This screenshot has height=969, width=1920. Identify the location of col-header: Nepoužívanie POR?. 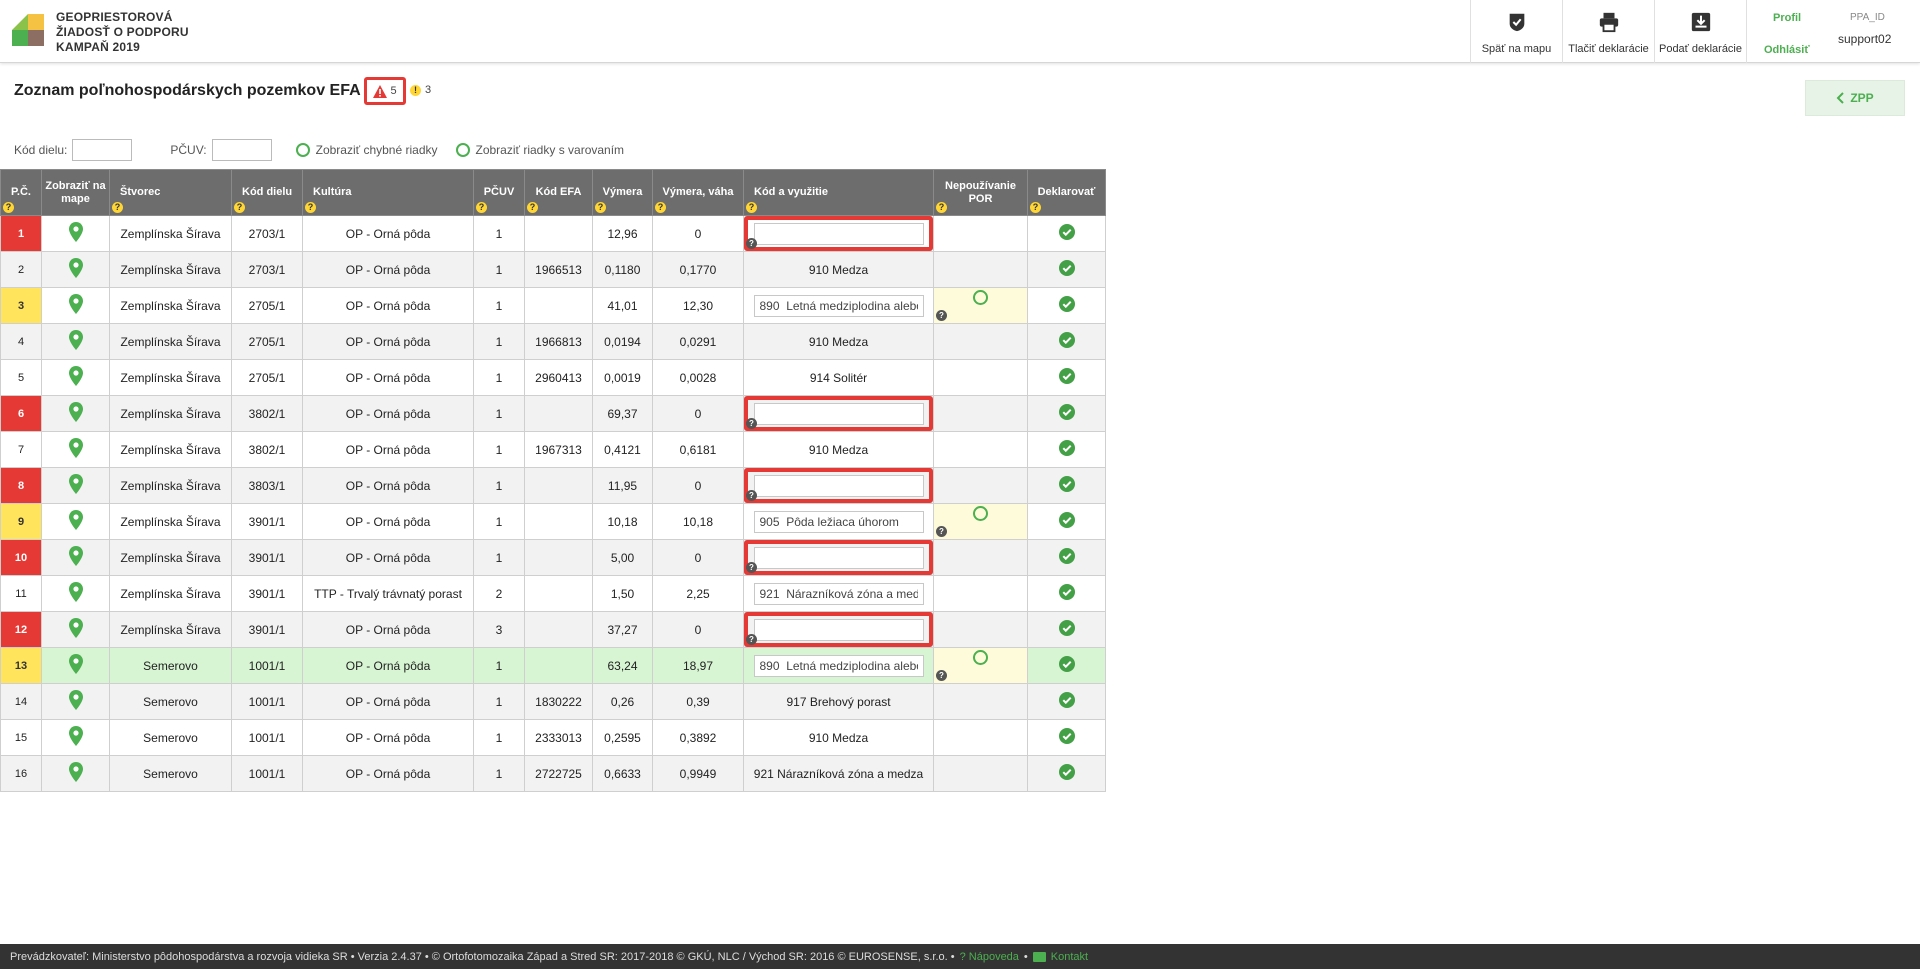
(980, 192).